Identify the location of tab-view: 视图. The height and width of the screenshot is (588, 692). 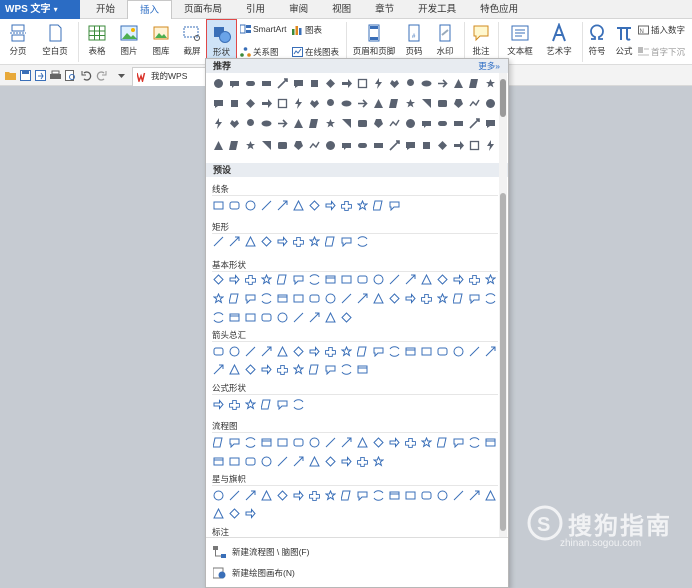
(341, 9).